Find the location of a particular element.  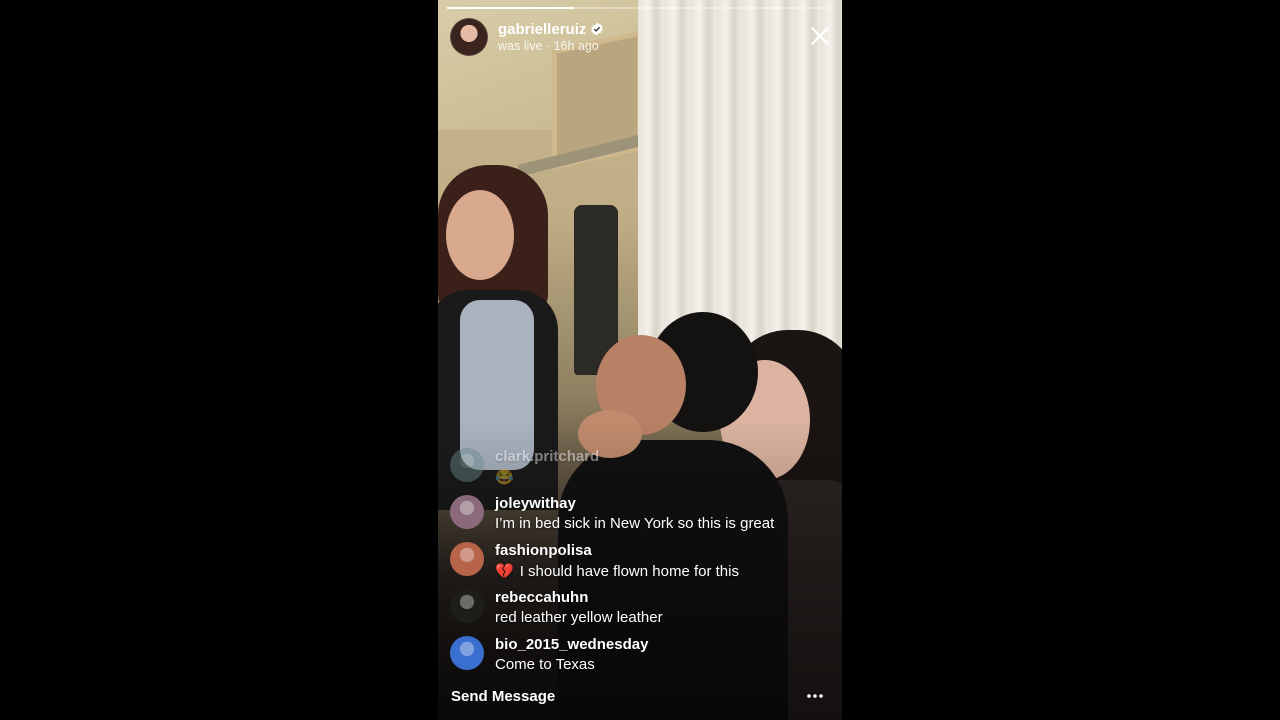

host-username-text: gabrielleruiz is located at coordinates (542, 29).